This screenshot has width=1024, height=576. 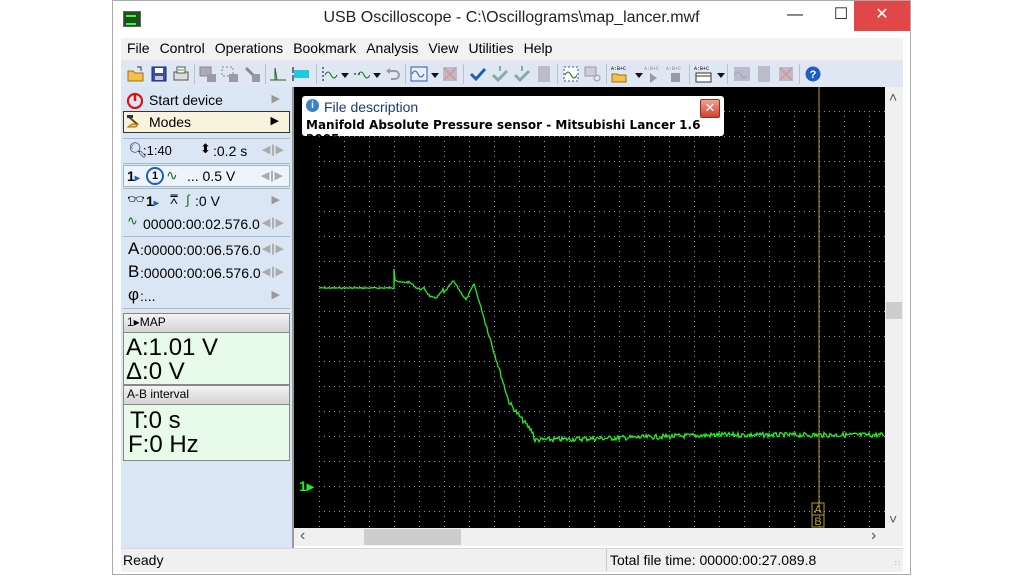 I want to click on library-open-icon: A:B+C, so click(x=620, y=74).